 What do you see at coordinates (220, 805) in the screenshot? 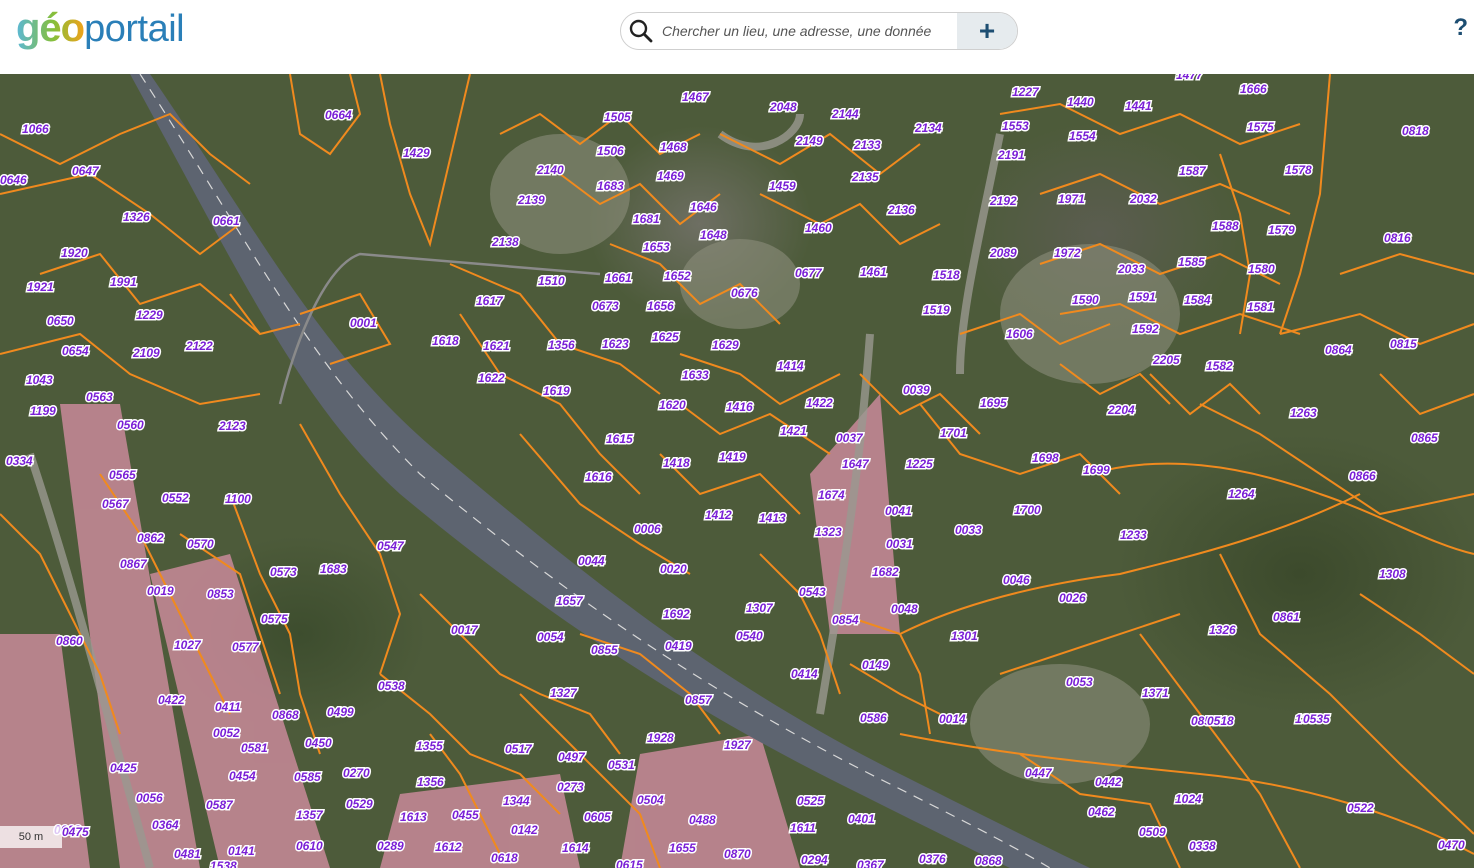
I see `parcel-label: 0587` at bounding box center [220, 805].